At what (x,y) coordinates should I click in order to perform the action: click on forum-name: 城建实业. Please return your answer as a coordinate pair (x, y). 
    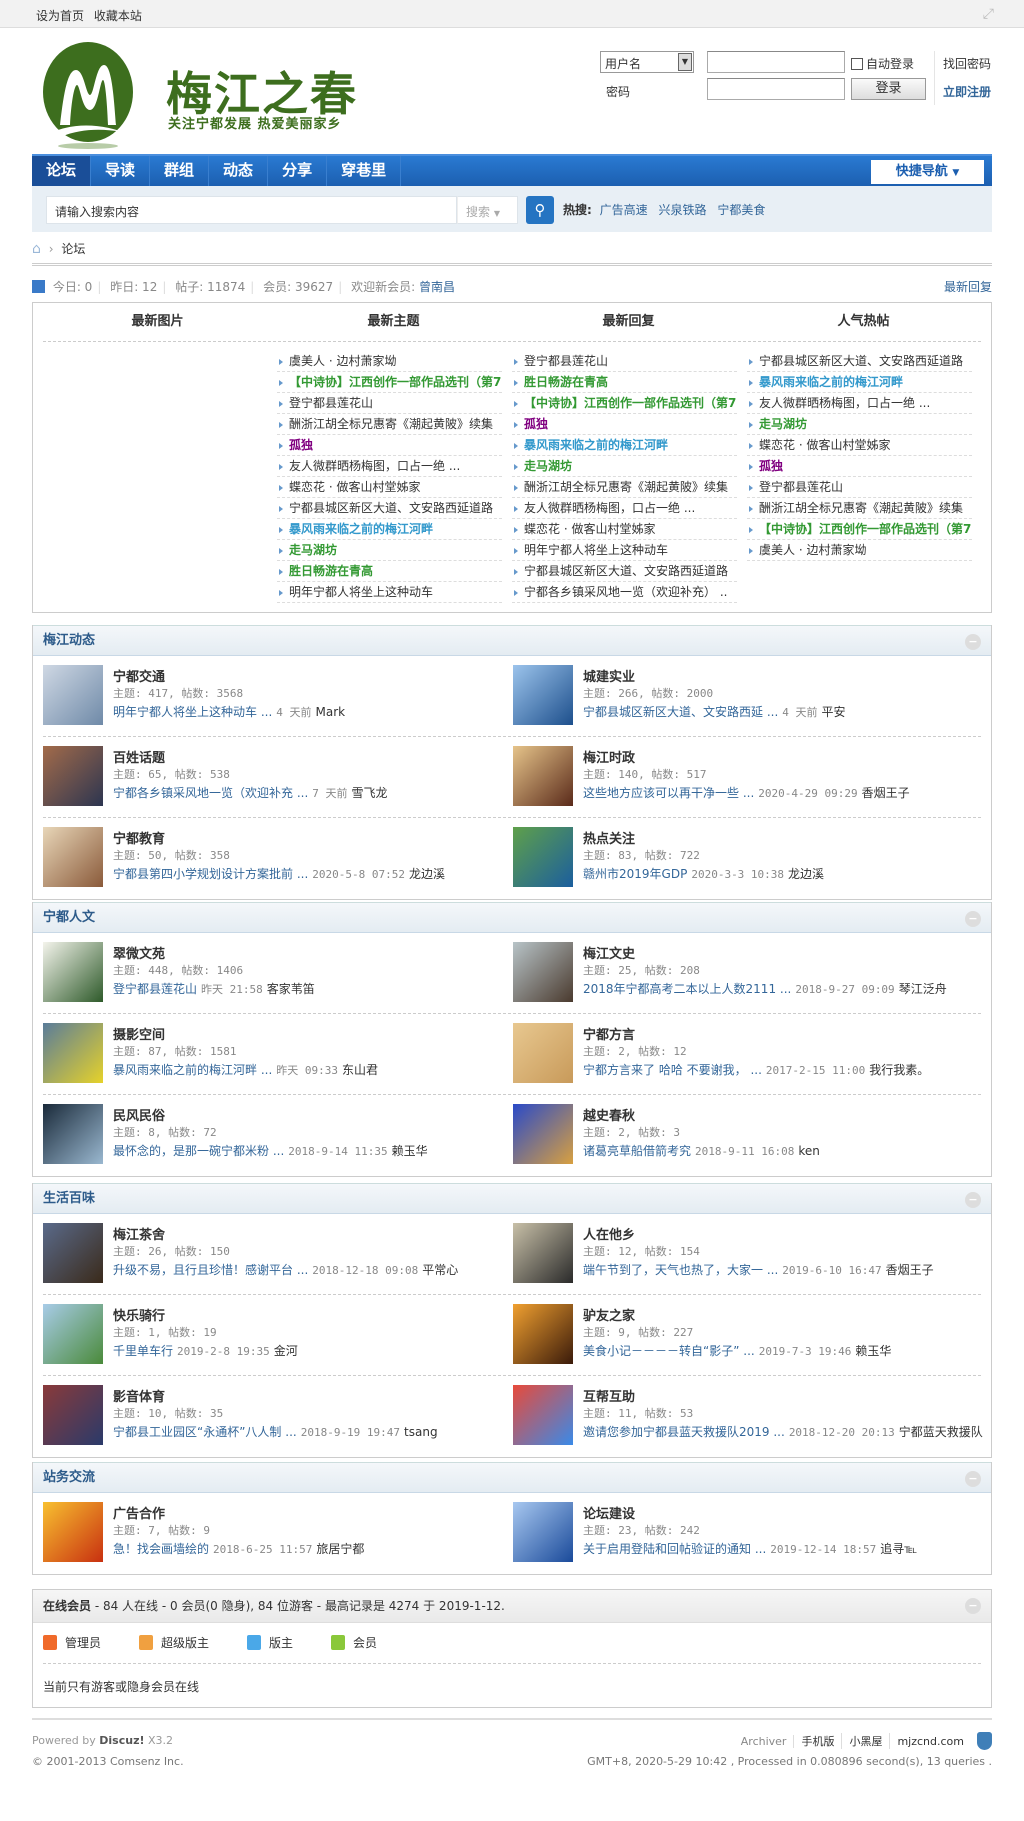
    Looking at the image, I should click on (609, 675).